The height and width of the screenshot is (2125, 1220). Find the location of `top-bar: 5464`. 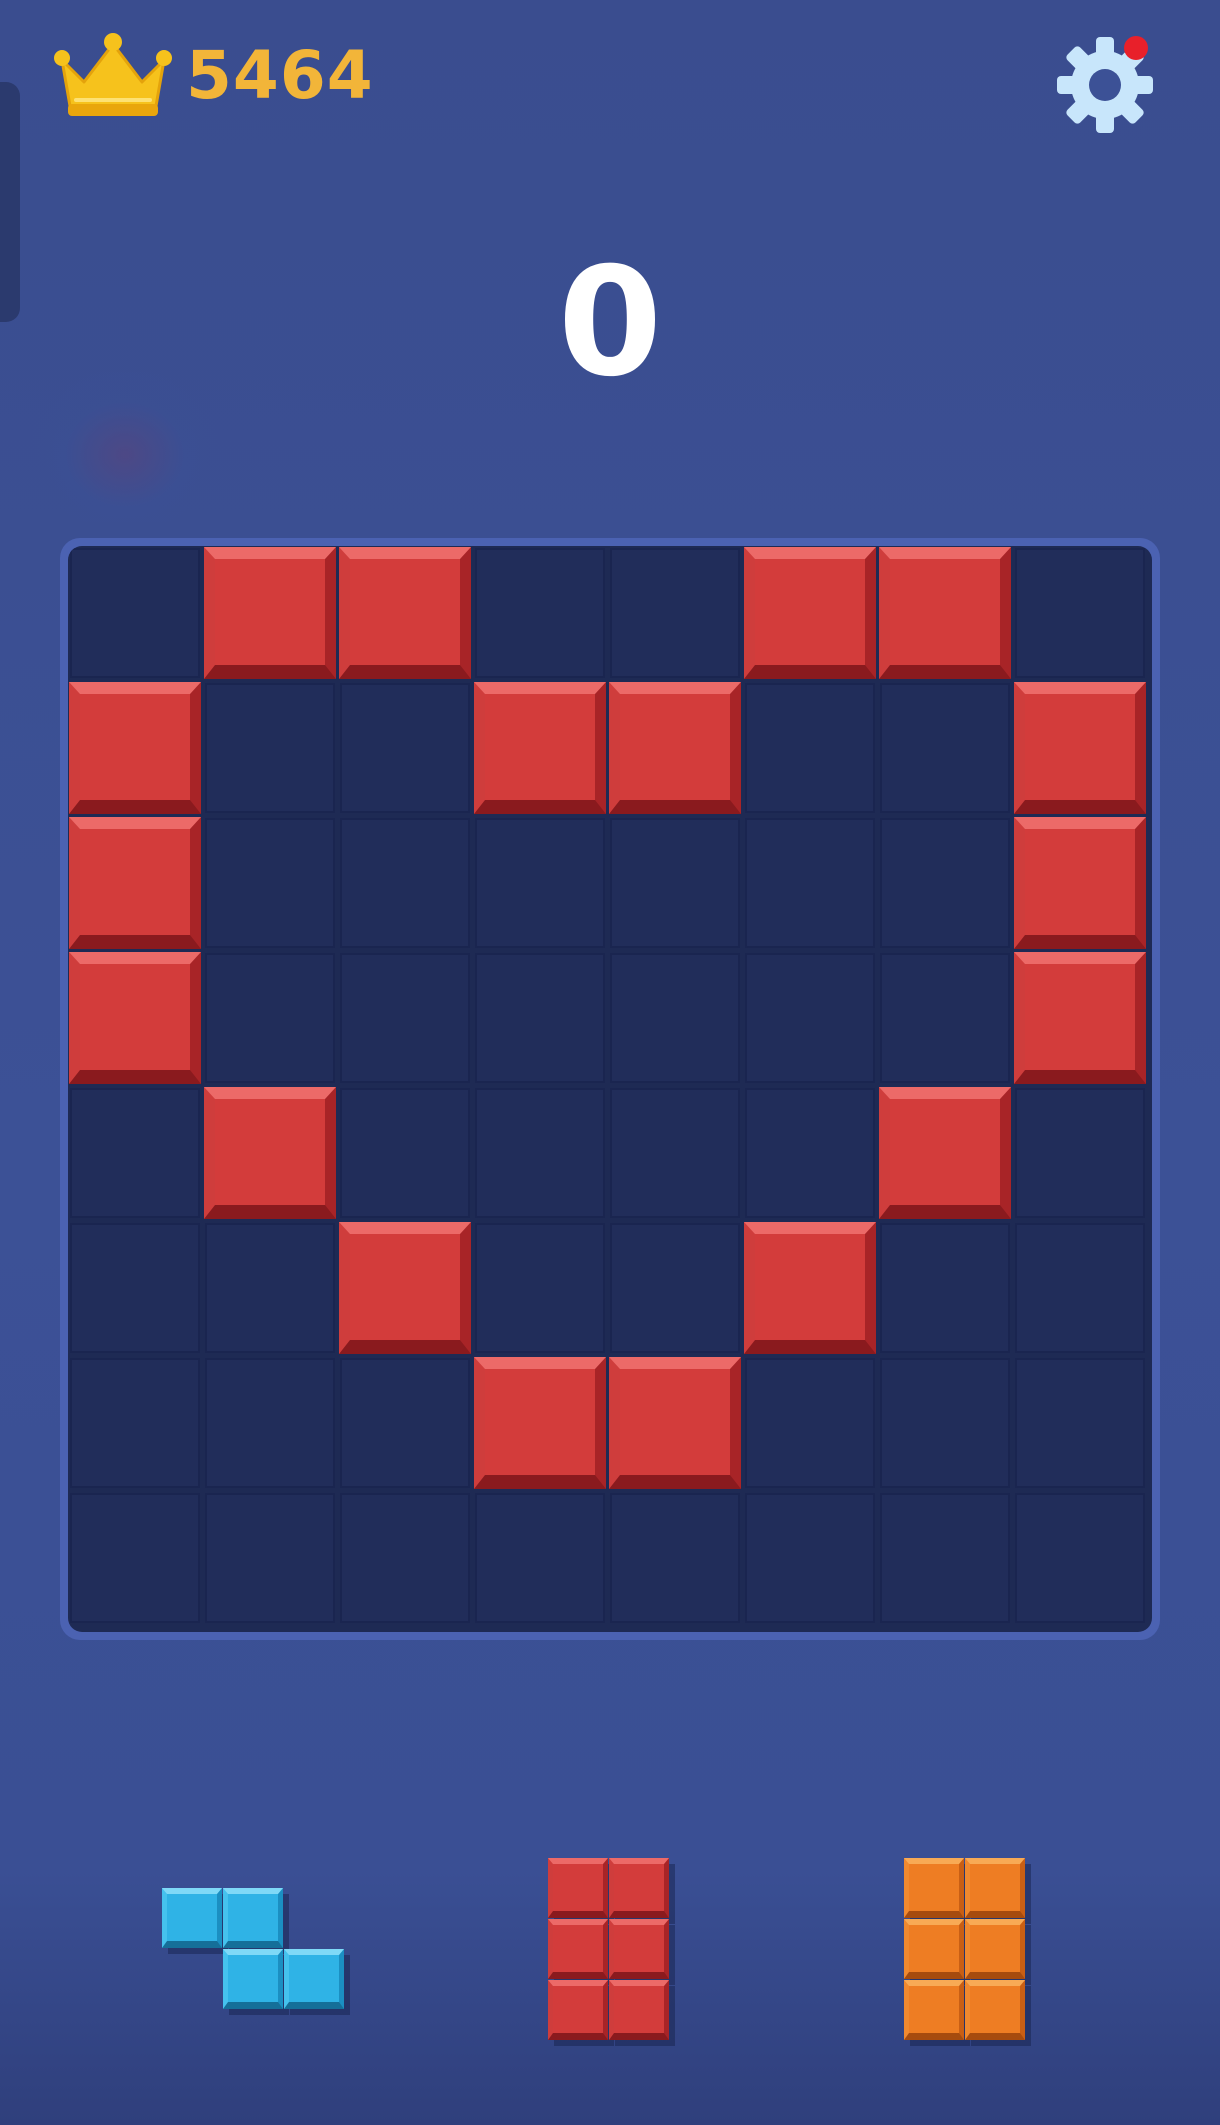

top-bar: 5464 is located at coordinates (610, 80).